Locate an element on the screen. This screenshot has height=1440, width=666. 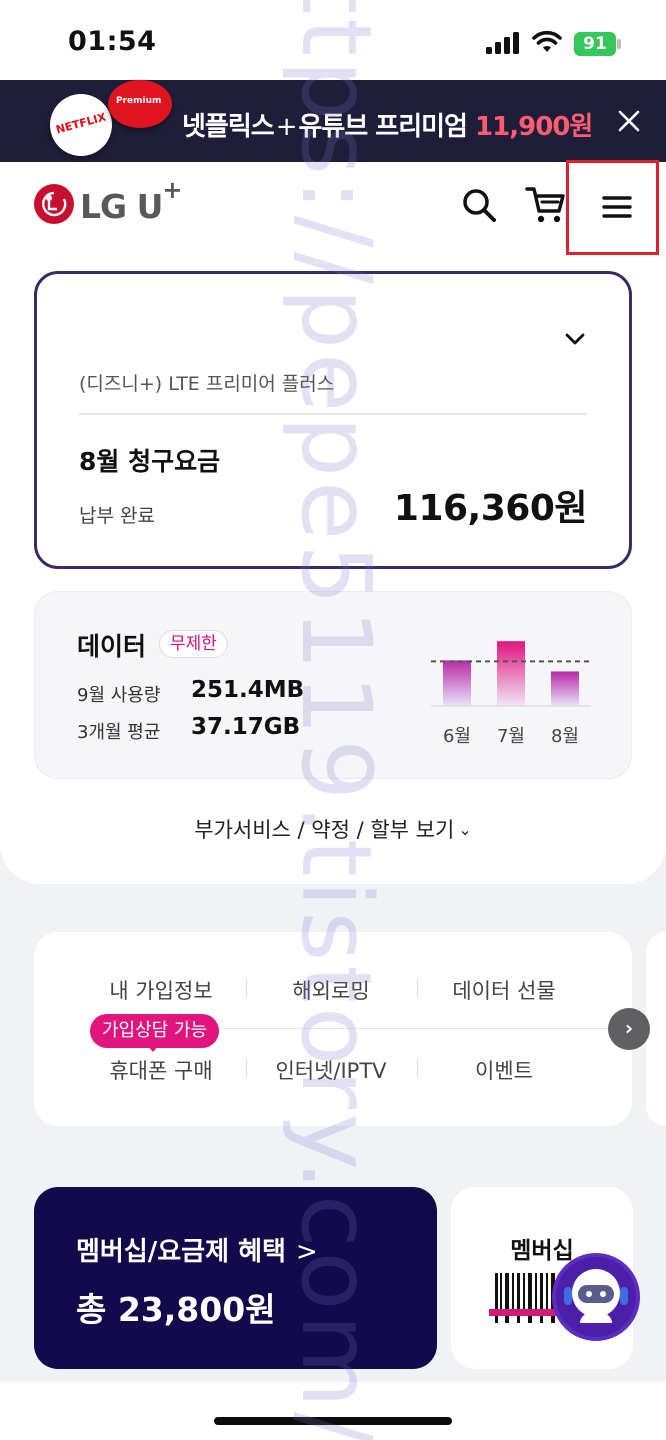
home-bar-area is located at coordinates (333, 1411).